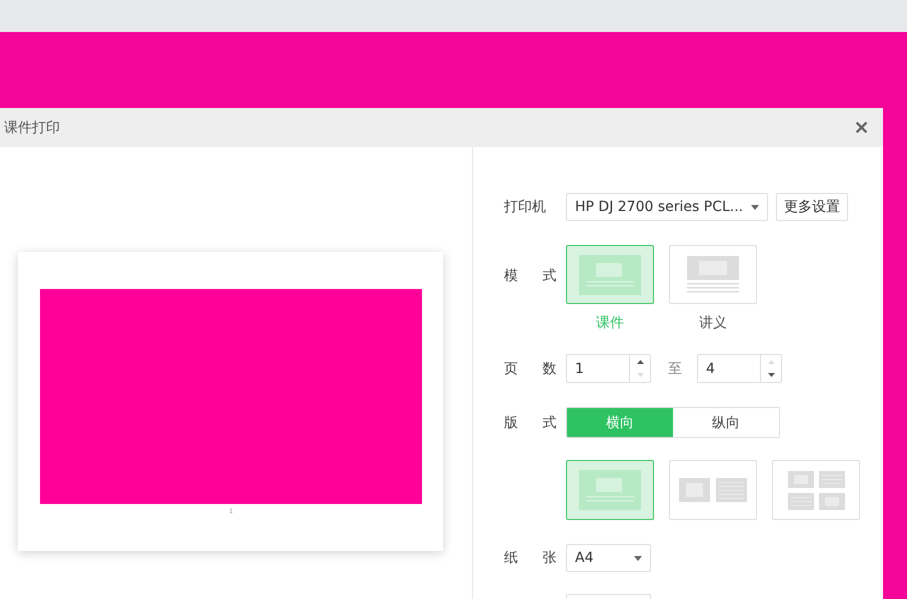  Describe the element at coordinates (739, 368) in the screenshot. I see `page-number-field: 4` at that location.